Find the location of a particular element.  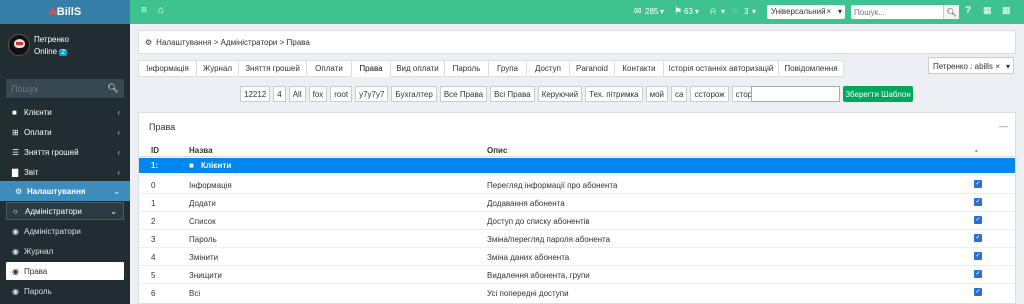

tab-password: Пароль is located at coordinates (466, 68).